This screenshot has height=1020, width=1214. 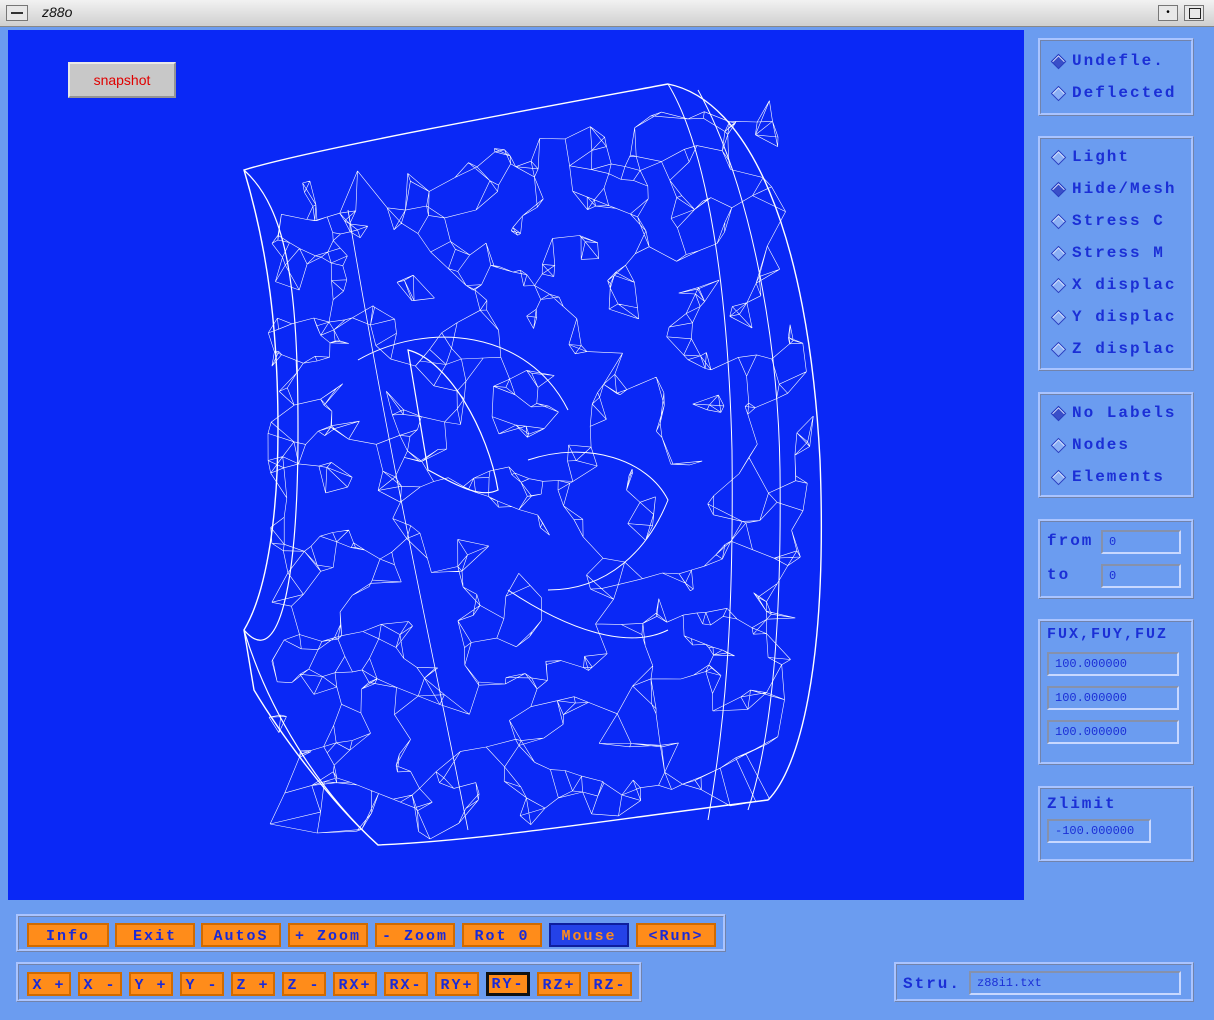 I want to click on zoom-out-button: - Zoom, so click(x=415, y=935).